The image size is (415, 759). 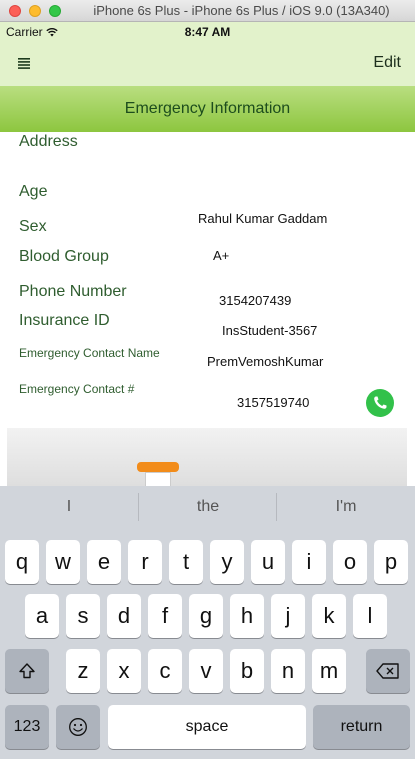 I want to click on shift-icon, so click(x=27, y=671).